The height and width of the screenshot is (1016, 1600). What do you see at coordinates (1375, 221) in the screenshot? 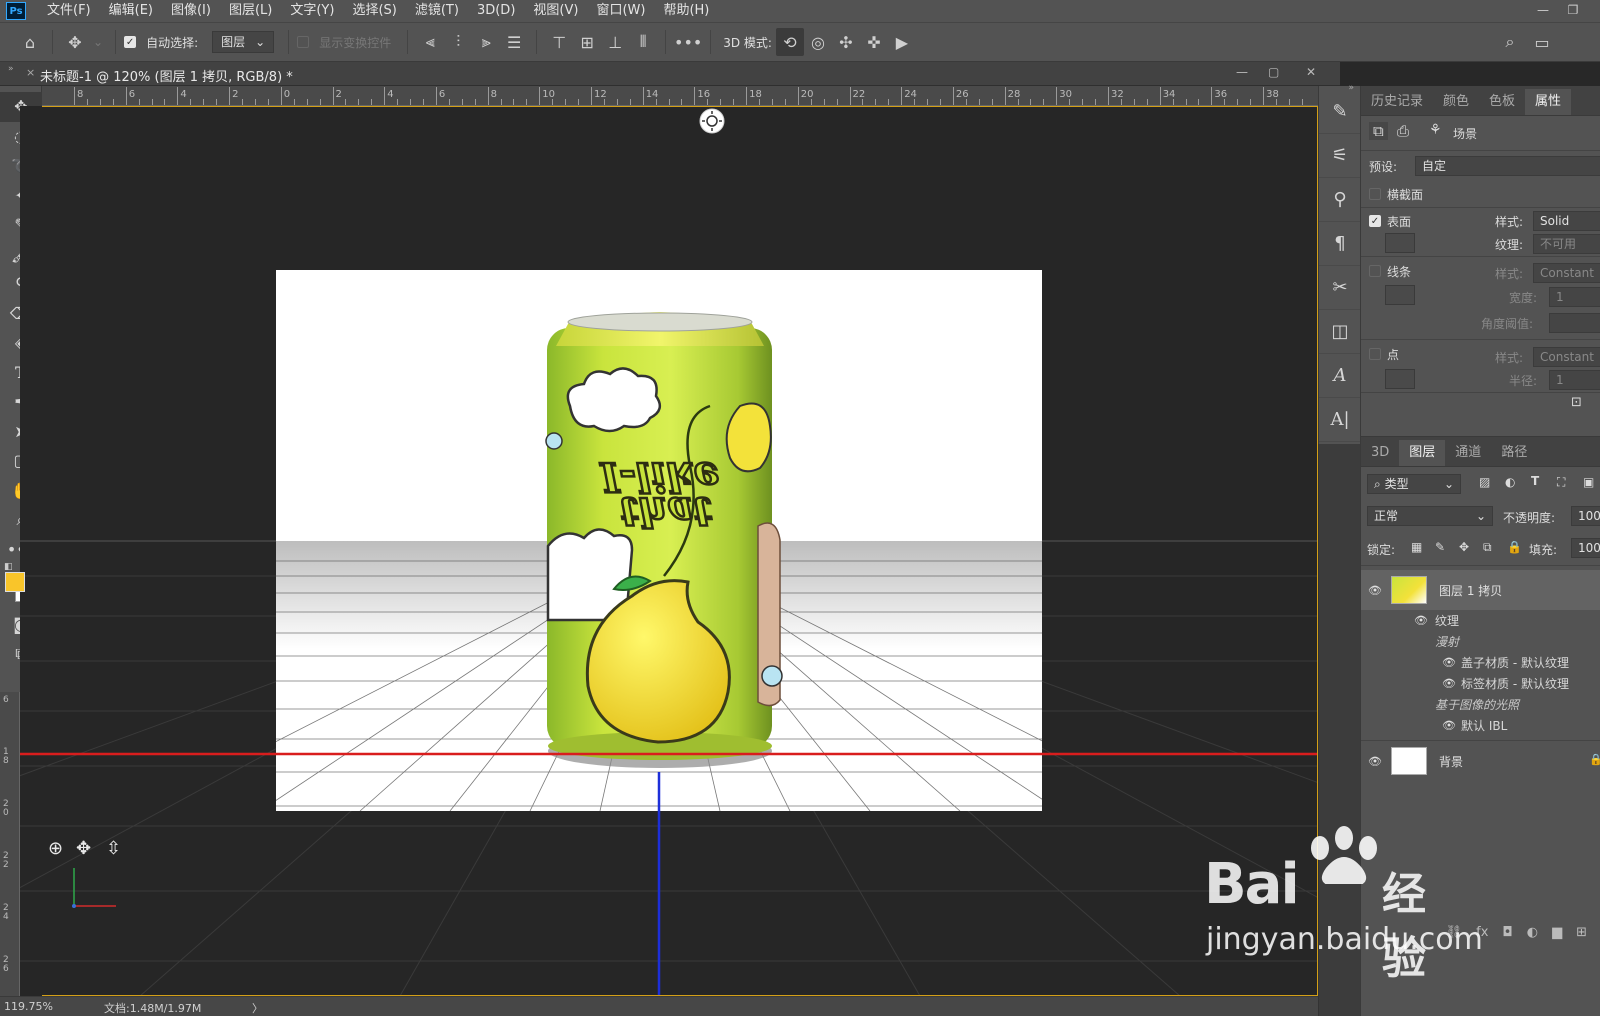
I see `surface-checkbox: ✓` at bounding box center [1375, 221].